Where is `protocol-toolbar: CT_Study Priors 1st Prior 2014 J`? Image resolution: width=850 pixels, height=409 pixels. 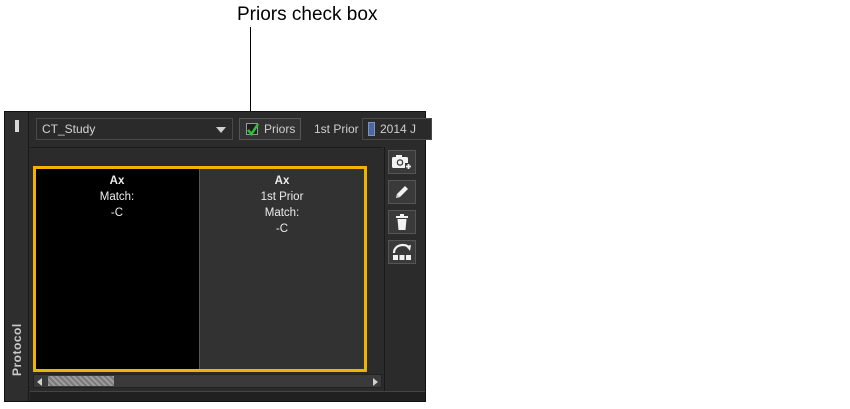
protocol-toolbar: CT_Study Priors 1st Prior 2014 J is located at coordinates (231, 130).